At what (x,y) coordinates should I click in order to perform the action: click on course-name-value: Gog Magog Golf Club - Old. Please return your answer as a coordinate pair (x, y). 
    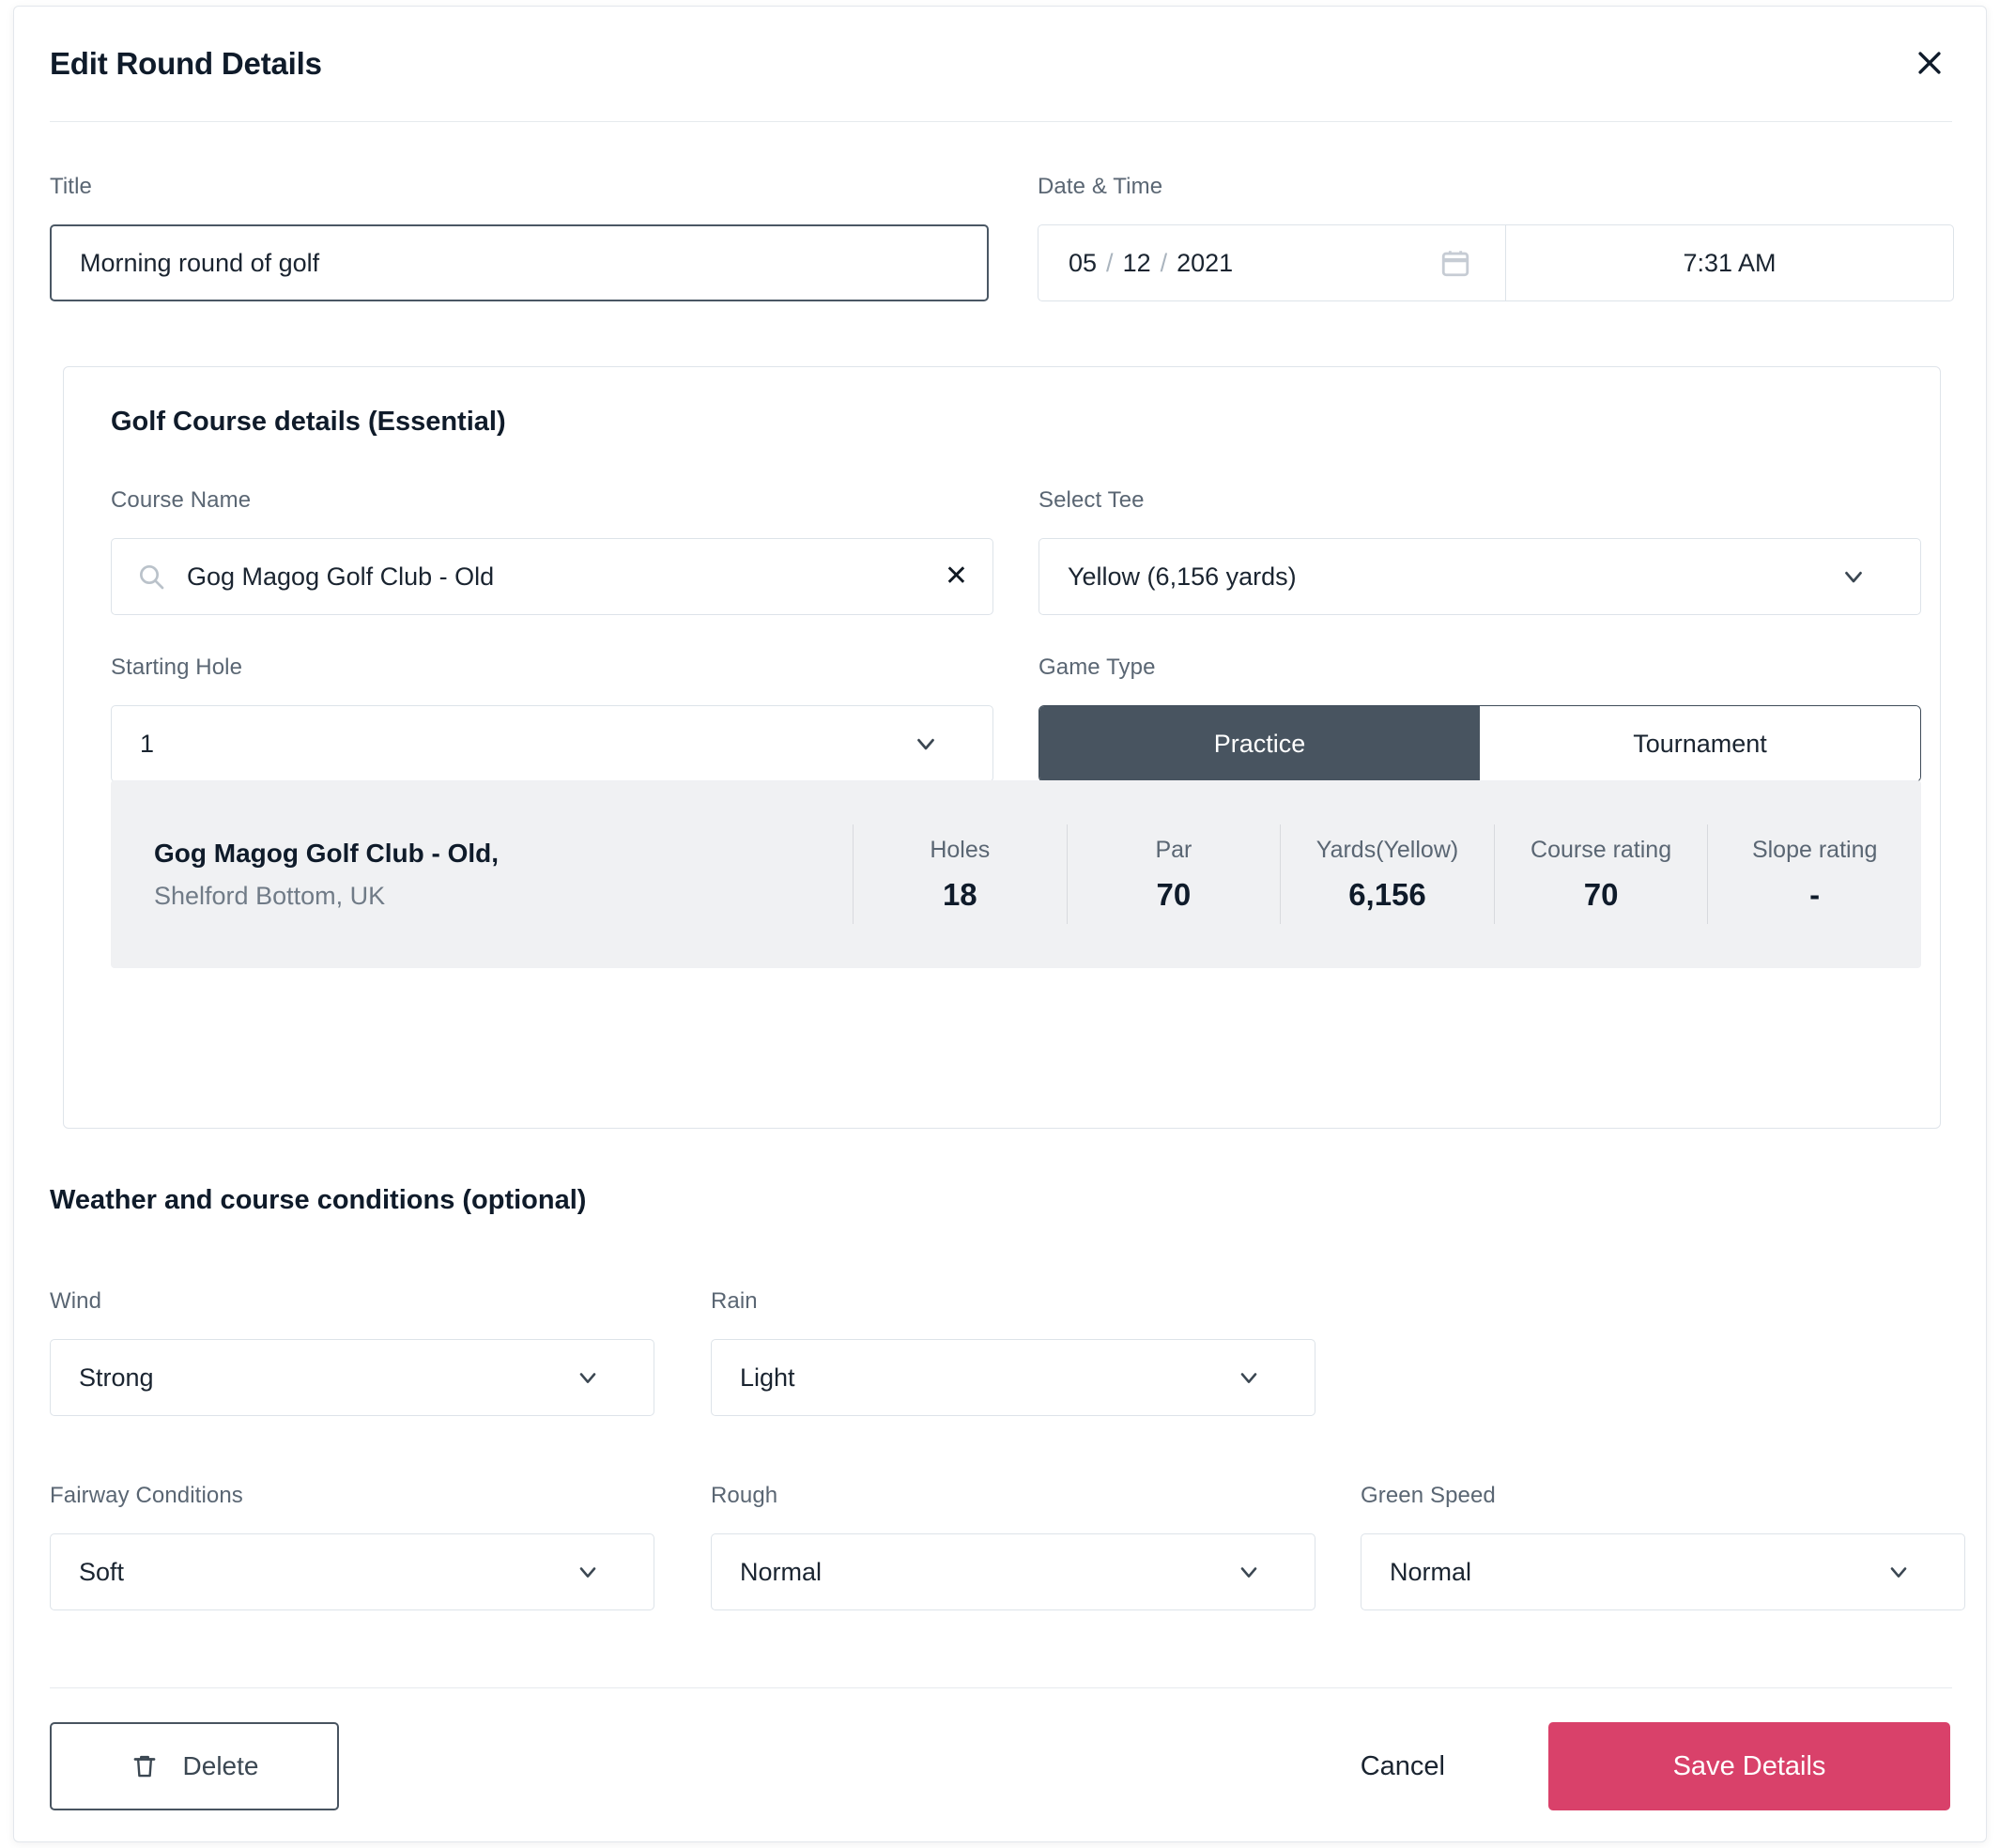
    Looking at the image, I should click on (341, 576).